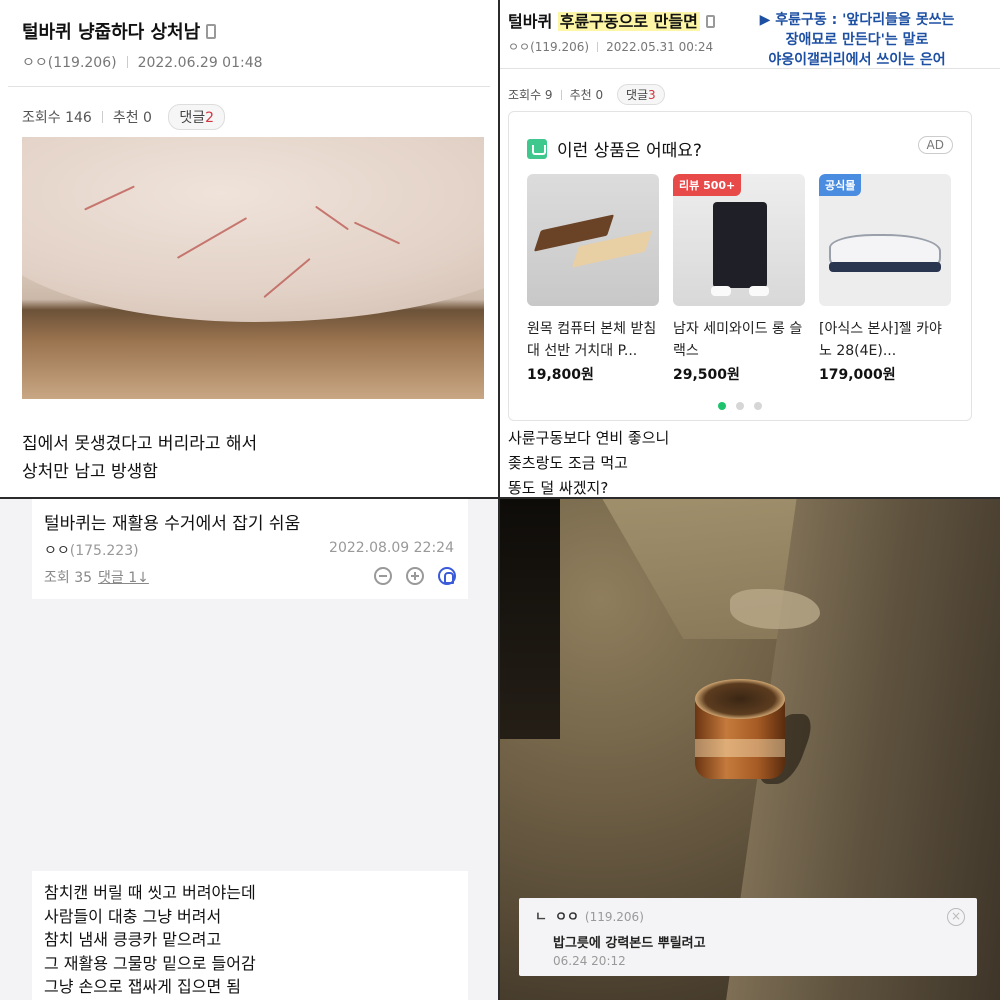 The image size is (1000, 1000). Describe the element at coordinates (140, 444) in the screenshot. I see `body-line: 집에서 못생겼다고 버리라고 해서` at that location.